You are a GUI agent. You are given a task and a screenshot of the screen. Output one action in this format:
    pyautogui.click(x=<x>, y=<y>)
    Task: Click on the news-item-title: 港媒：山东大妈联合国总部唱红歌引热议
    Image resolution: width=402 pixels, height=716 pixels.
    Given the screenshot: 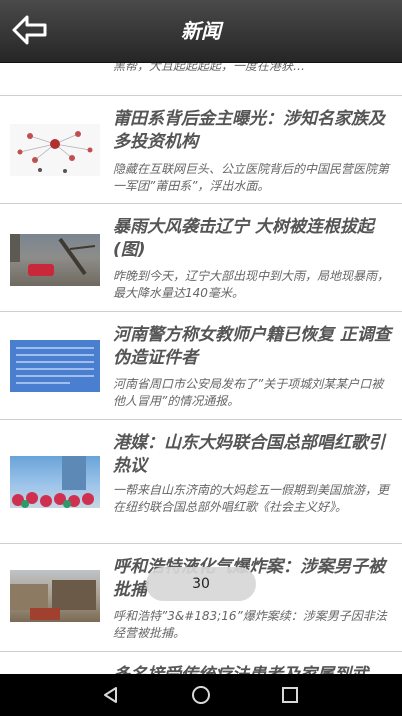 What is the action you would take?
    pyautogui.click(x=249, y=454)
    